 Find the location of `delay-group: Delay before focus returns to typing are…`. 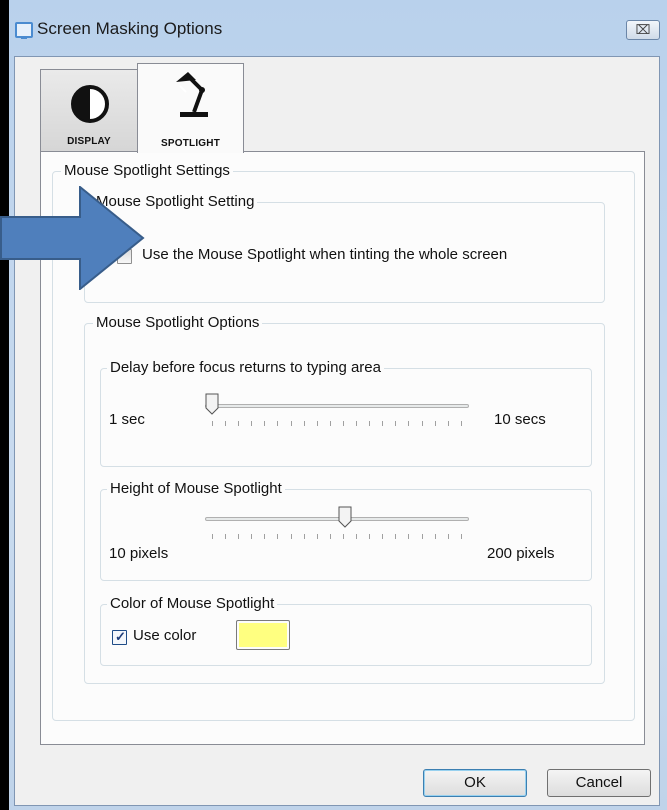

delay-group: Delay before focus returns to typing are… is located at coordinates (346, 413).